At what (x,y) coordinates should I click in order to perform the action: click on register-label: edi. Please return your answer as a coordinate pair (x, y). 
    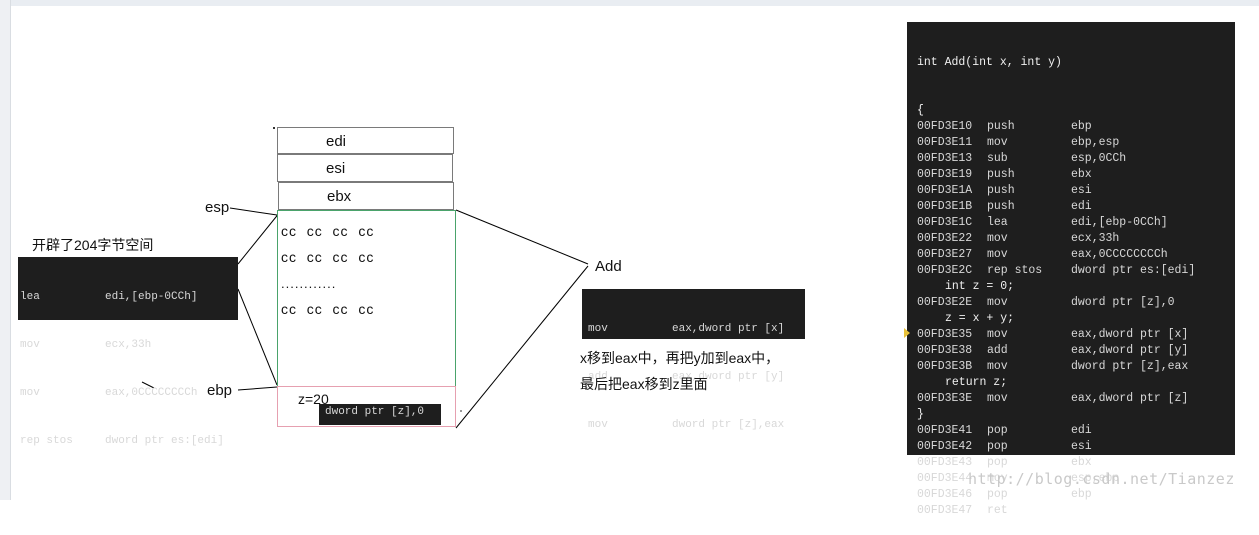
    Looking at the image, I should click on (336, 141).